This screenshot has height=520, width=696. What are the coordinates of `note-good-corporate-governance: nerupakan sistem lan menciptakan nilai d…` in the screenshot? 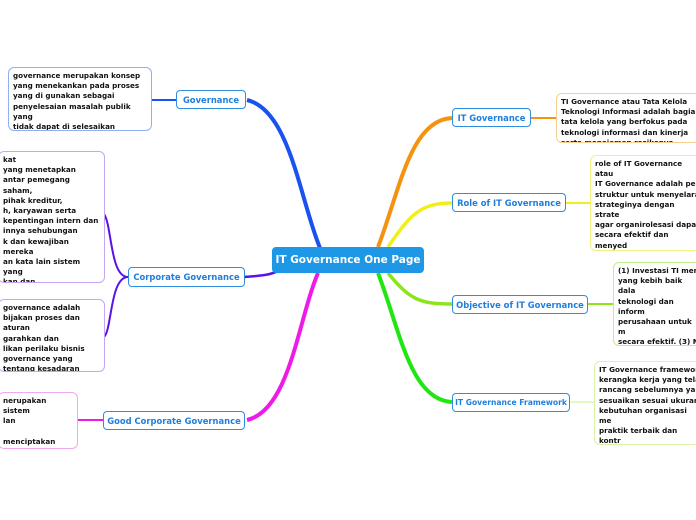 It's located at (39, 420).